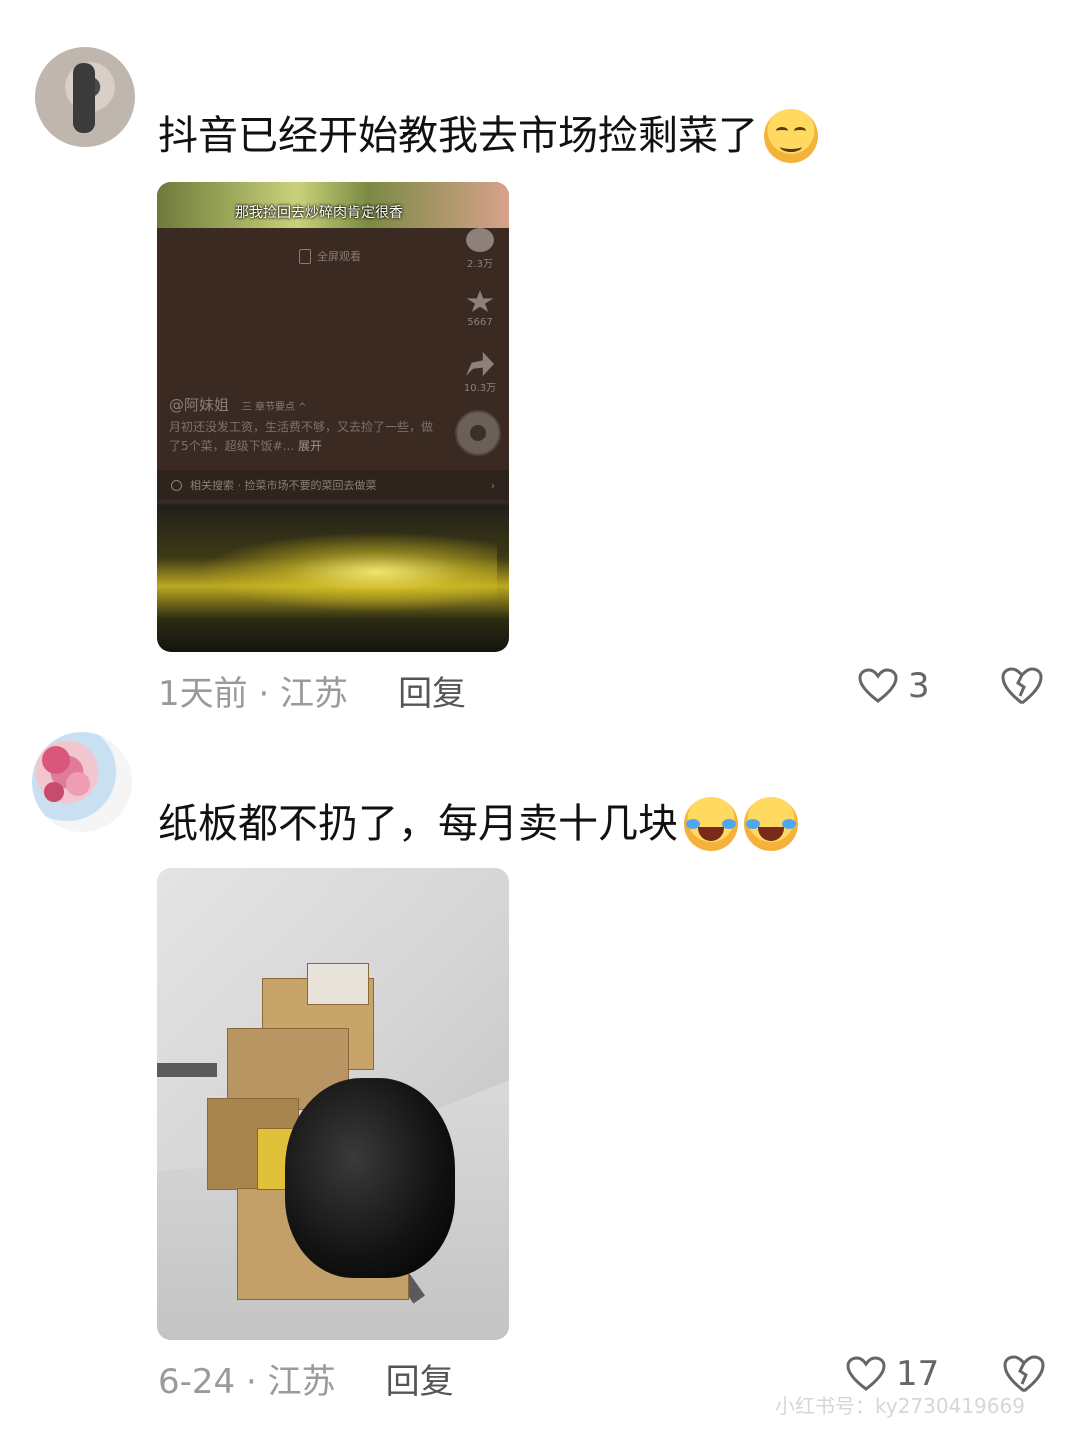 The height and width of the screenshot is (1440, 1080). I want to click on comment-text: 抖音已经开始教我去市场捡剩菜了, so click(488, 136).